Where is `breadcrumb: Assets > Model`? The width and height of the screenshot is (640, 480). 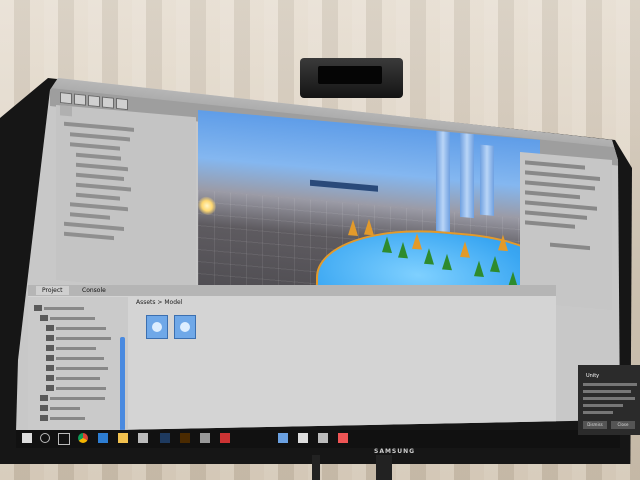 breadcrumb: Assets > Model is located at coordinates (159, 302).